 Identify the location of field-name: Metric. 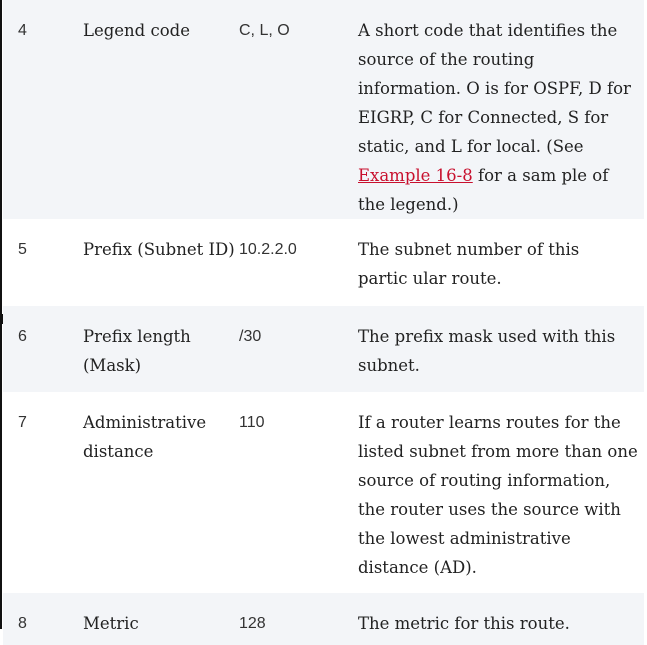
(161, 619).